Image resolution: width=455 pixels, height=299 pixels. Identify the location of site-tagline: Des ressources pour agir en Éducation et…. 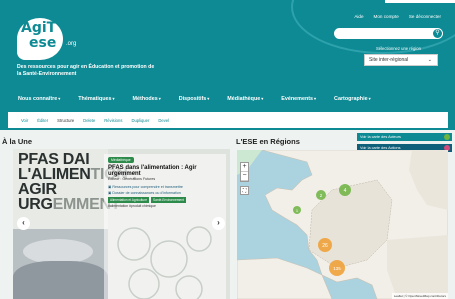
(86, 70).